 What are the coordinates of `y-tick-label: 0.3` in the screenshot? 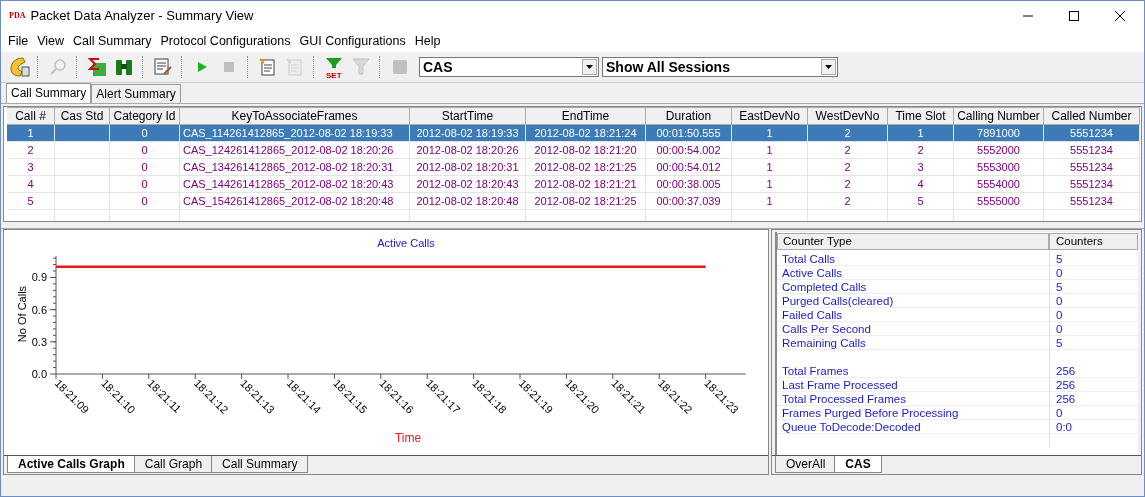 It's located at (39, 341).